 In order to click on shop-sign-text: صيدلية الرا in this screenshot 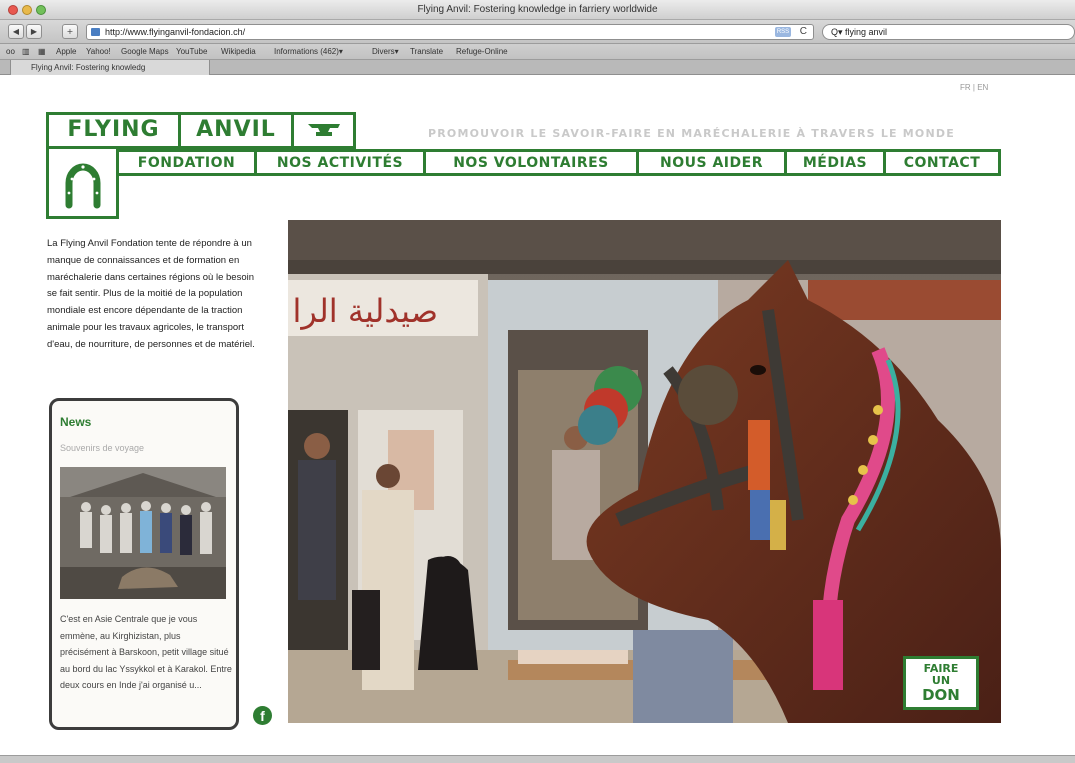, I will do `click(365, 311)`.